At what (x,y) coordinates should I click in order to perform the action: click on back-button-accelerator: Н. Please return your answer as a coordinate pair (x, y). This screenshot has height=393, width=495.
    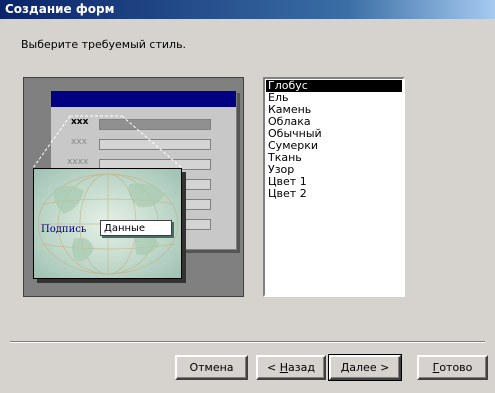
    Looking at the image, I should click on (284, 367).